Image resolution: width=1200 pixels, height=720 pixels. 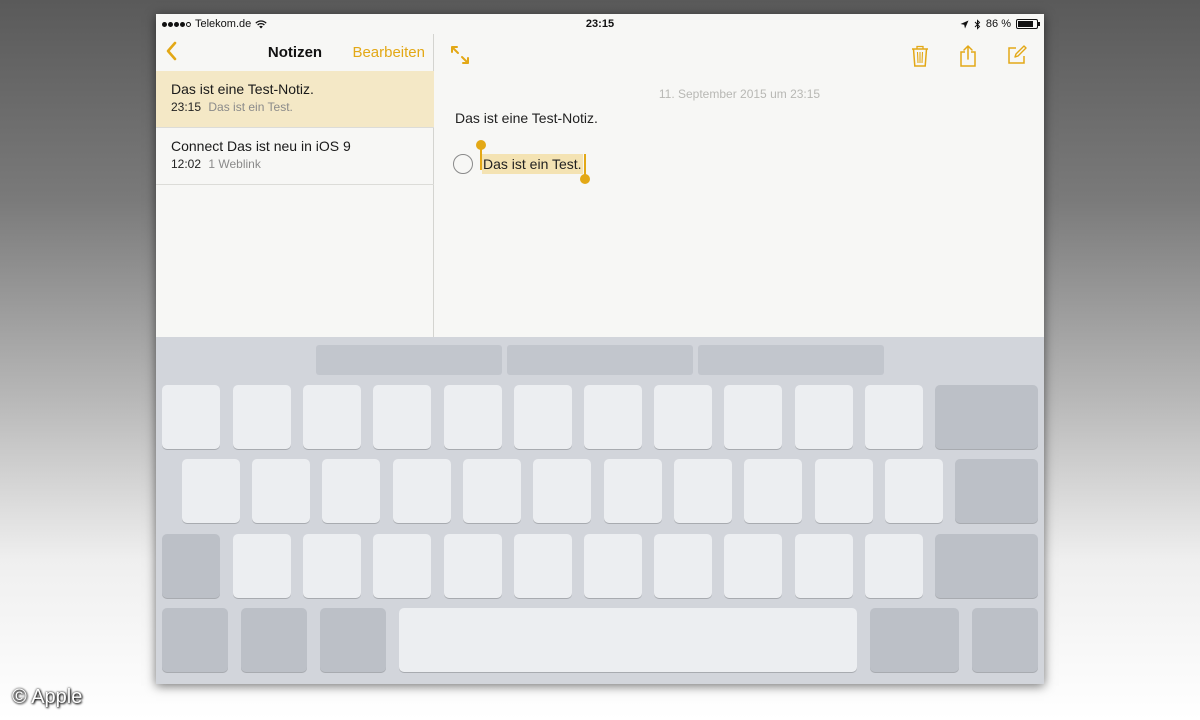 I want to click on shift-key-right, so click(x=986, y=566).